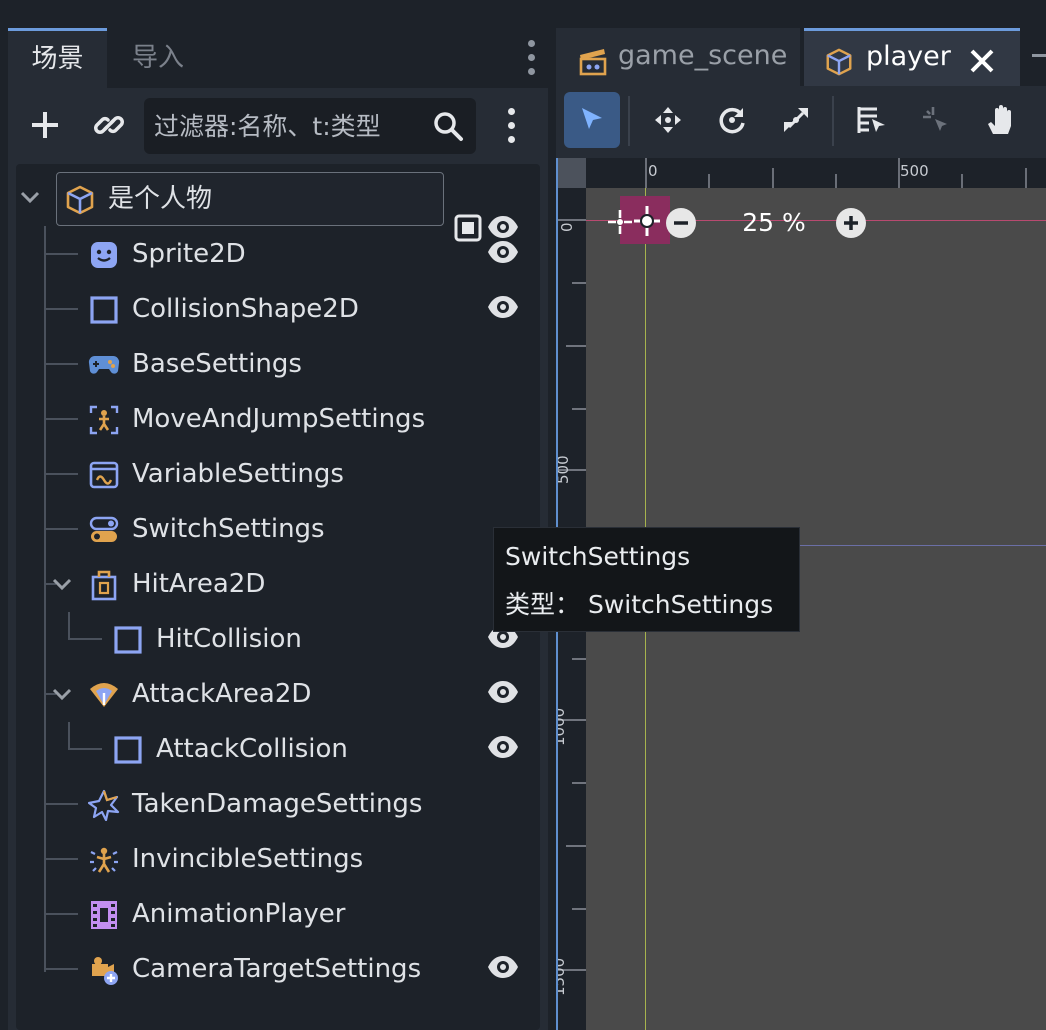  I want to click on tab-import: 导入, so click(158, 58).